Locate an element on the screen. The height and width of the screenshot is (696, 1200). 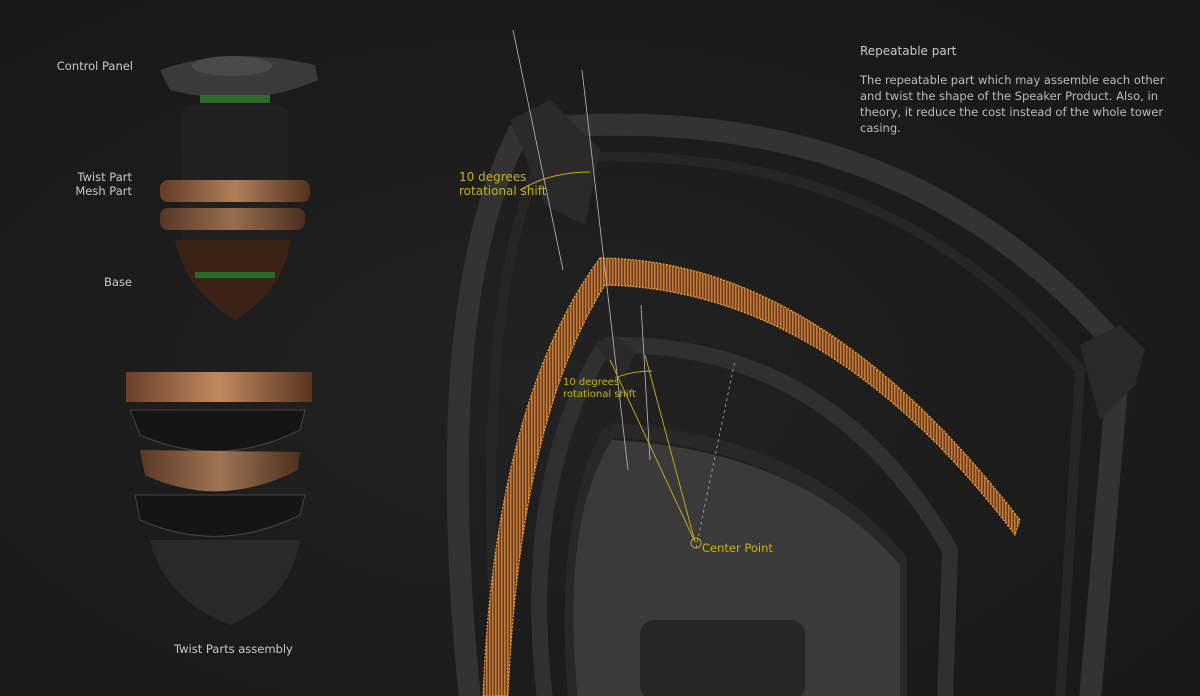
label-control-panel: Control Panel is located at coordinates (94, 66).